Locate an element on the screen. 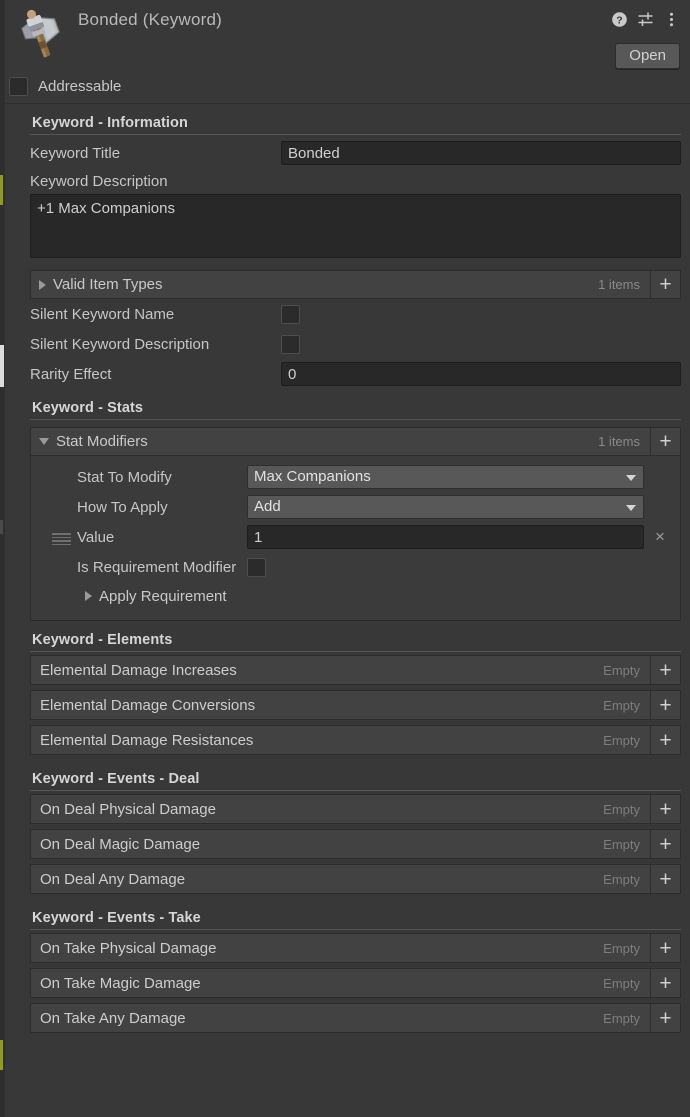 The image size is (690, 1117). value-label: Value is located at coordinates (96, 537).